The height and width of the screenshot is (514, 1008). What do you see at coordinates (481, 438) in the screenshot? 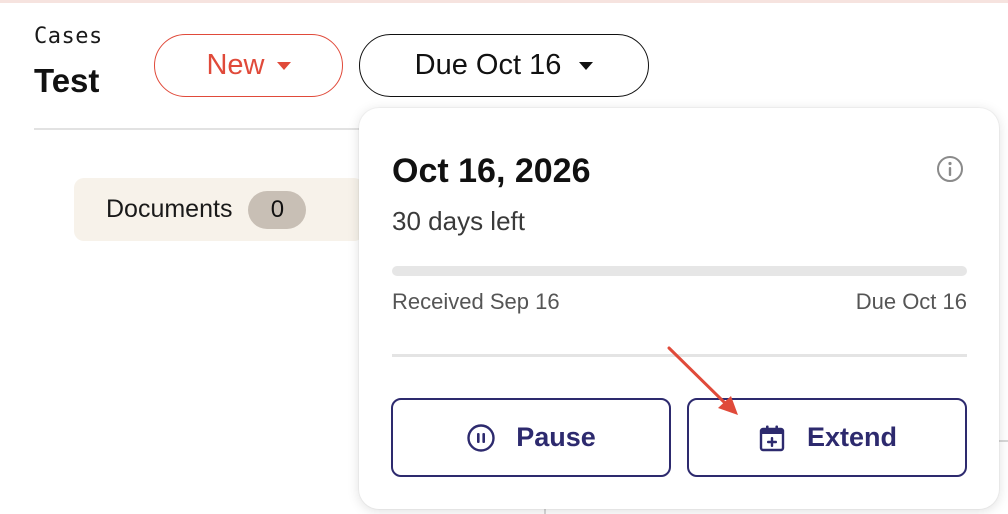
I see `pause-circle-icon` at bounding box center [481, 438].